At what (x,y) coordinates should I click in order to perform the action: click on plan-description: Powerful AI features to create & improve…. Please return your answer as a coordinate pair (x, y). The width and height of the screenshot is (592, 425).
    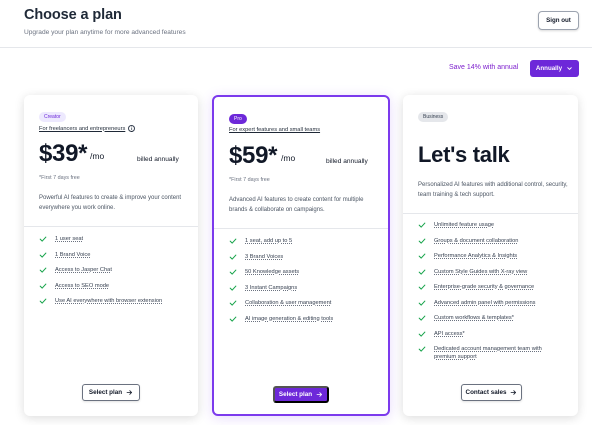
    Looking at the image, I should click on (110, 203).